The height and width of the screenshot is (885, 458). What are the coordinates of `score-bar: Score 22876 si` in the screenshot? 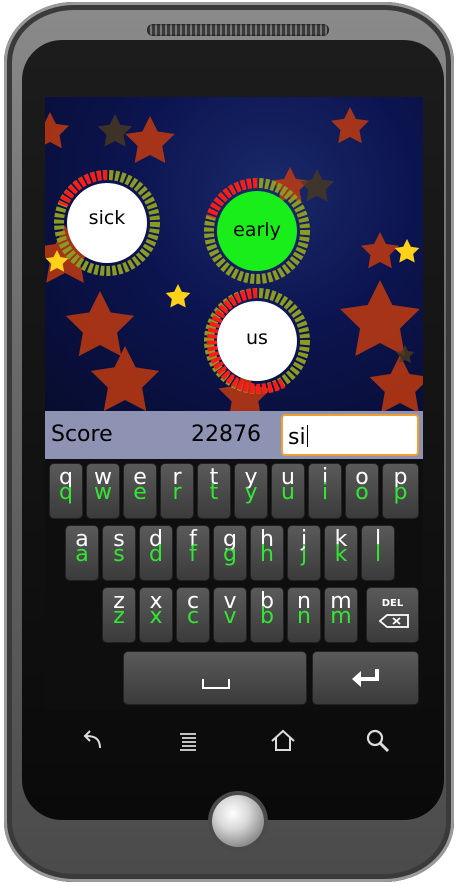 It's located at (234, 435).